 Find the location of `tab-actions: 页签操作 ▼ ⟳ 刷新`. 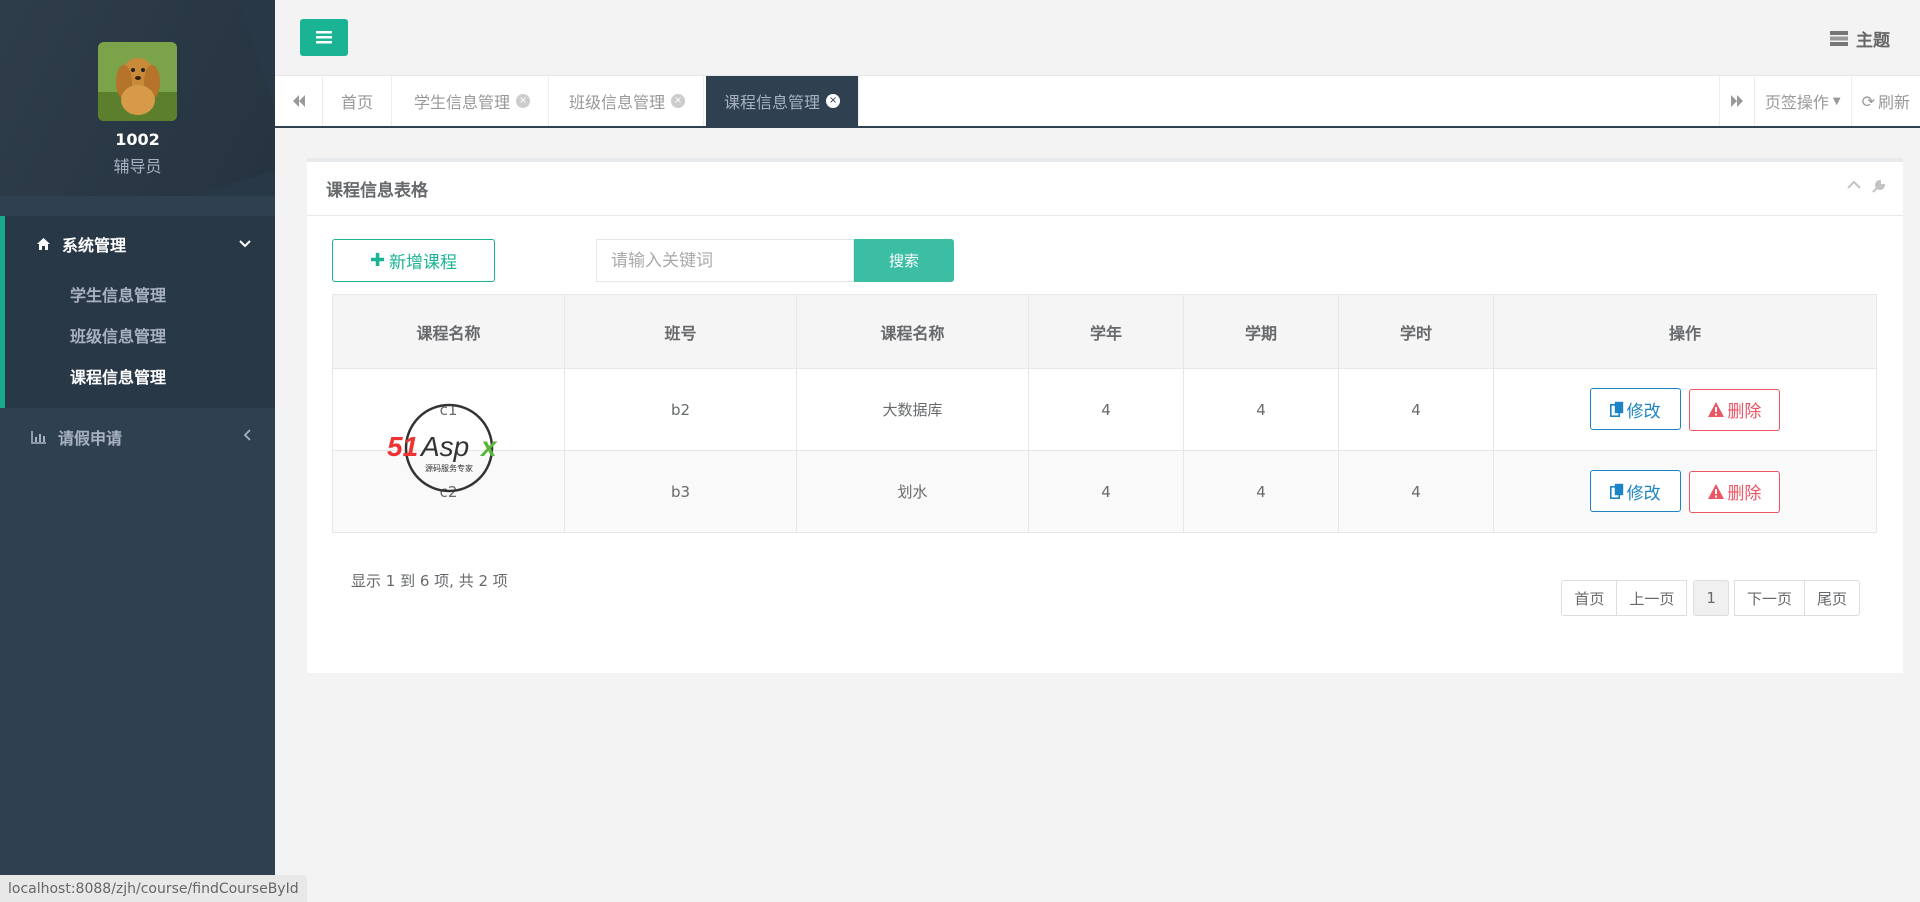

tab-actions: 页签操作 ▼ ⟳ 刷新 is located at coordinates (1819, 101).